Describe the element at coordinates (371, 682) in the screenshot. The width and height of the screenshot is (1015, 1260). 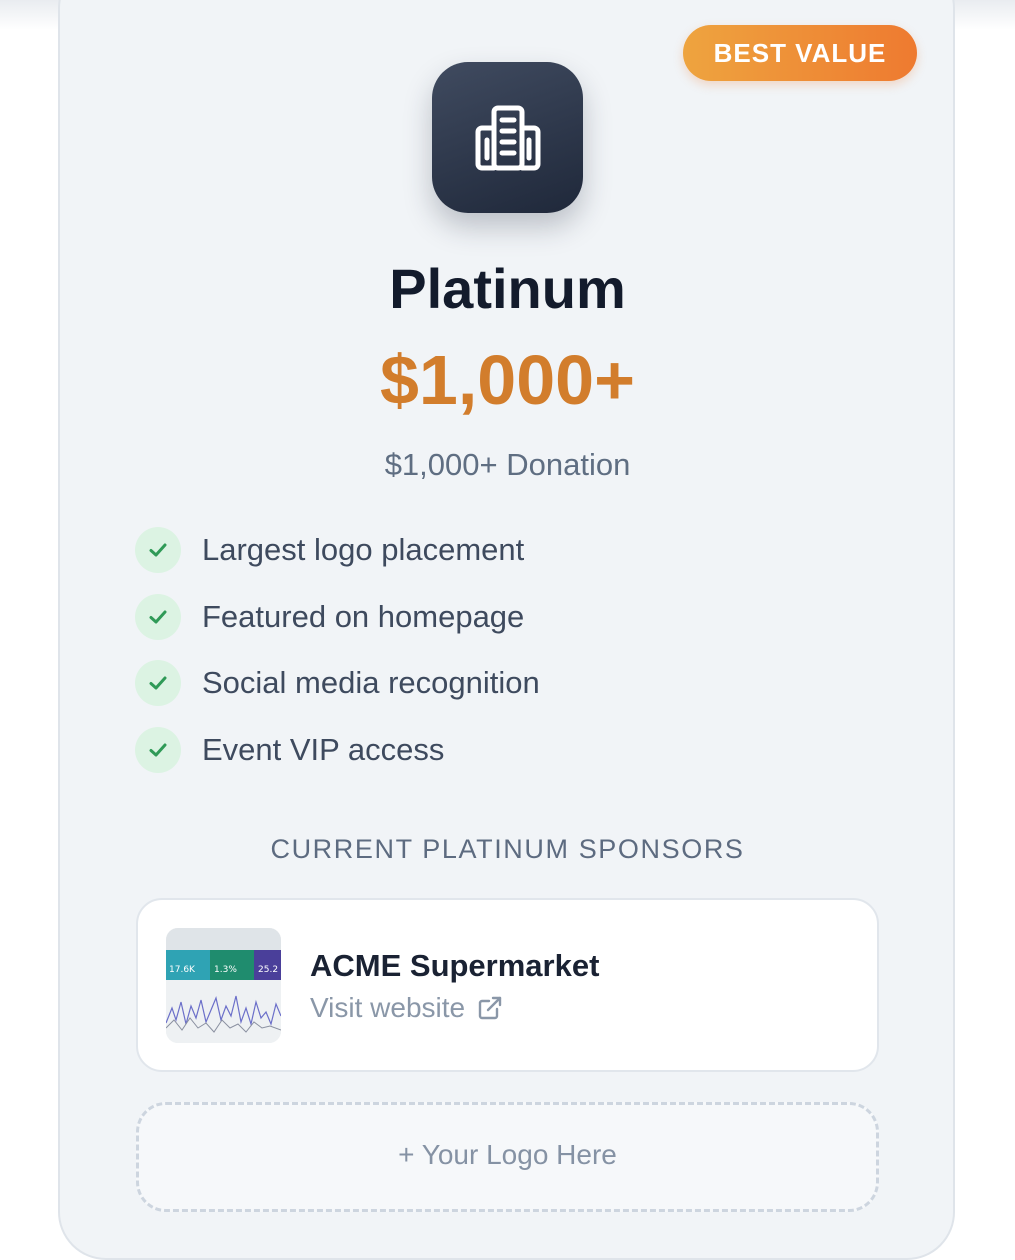
I see `benefit-label: Social media recognition` at that location.